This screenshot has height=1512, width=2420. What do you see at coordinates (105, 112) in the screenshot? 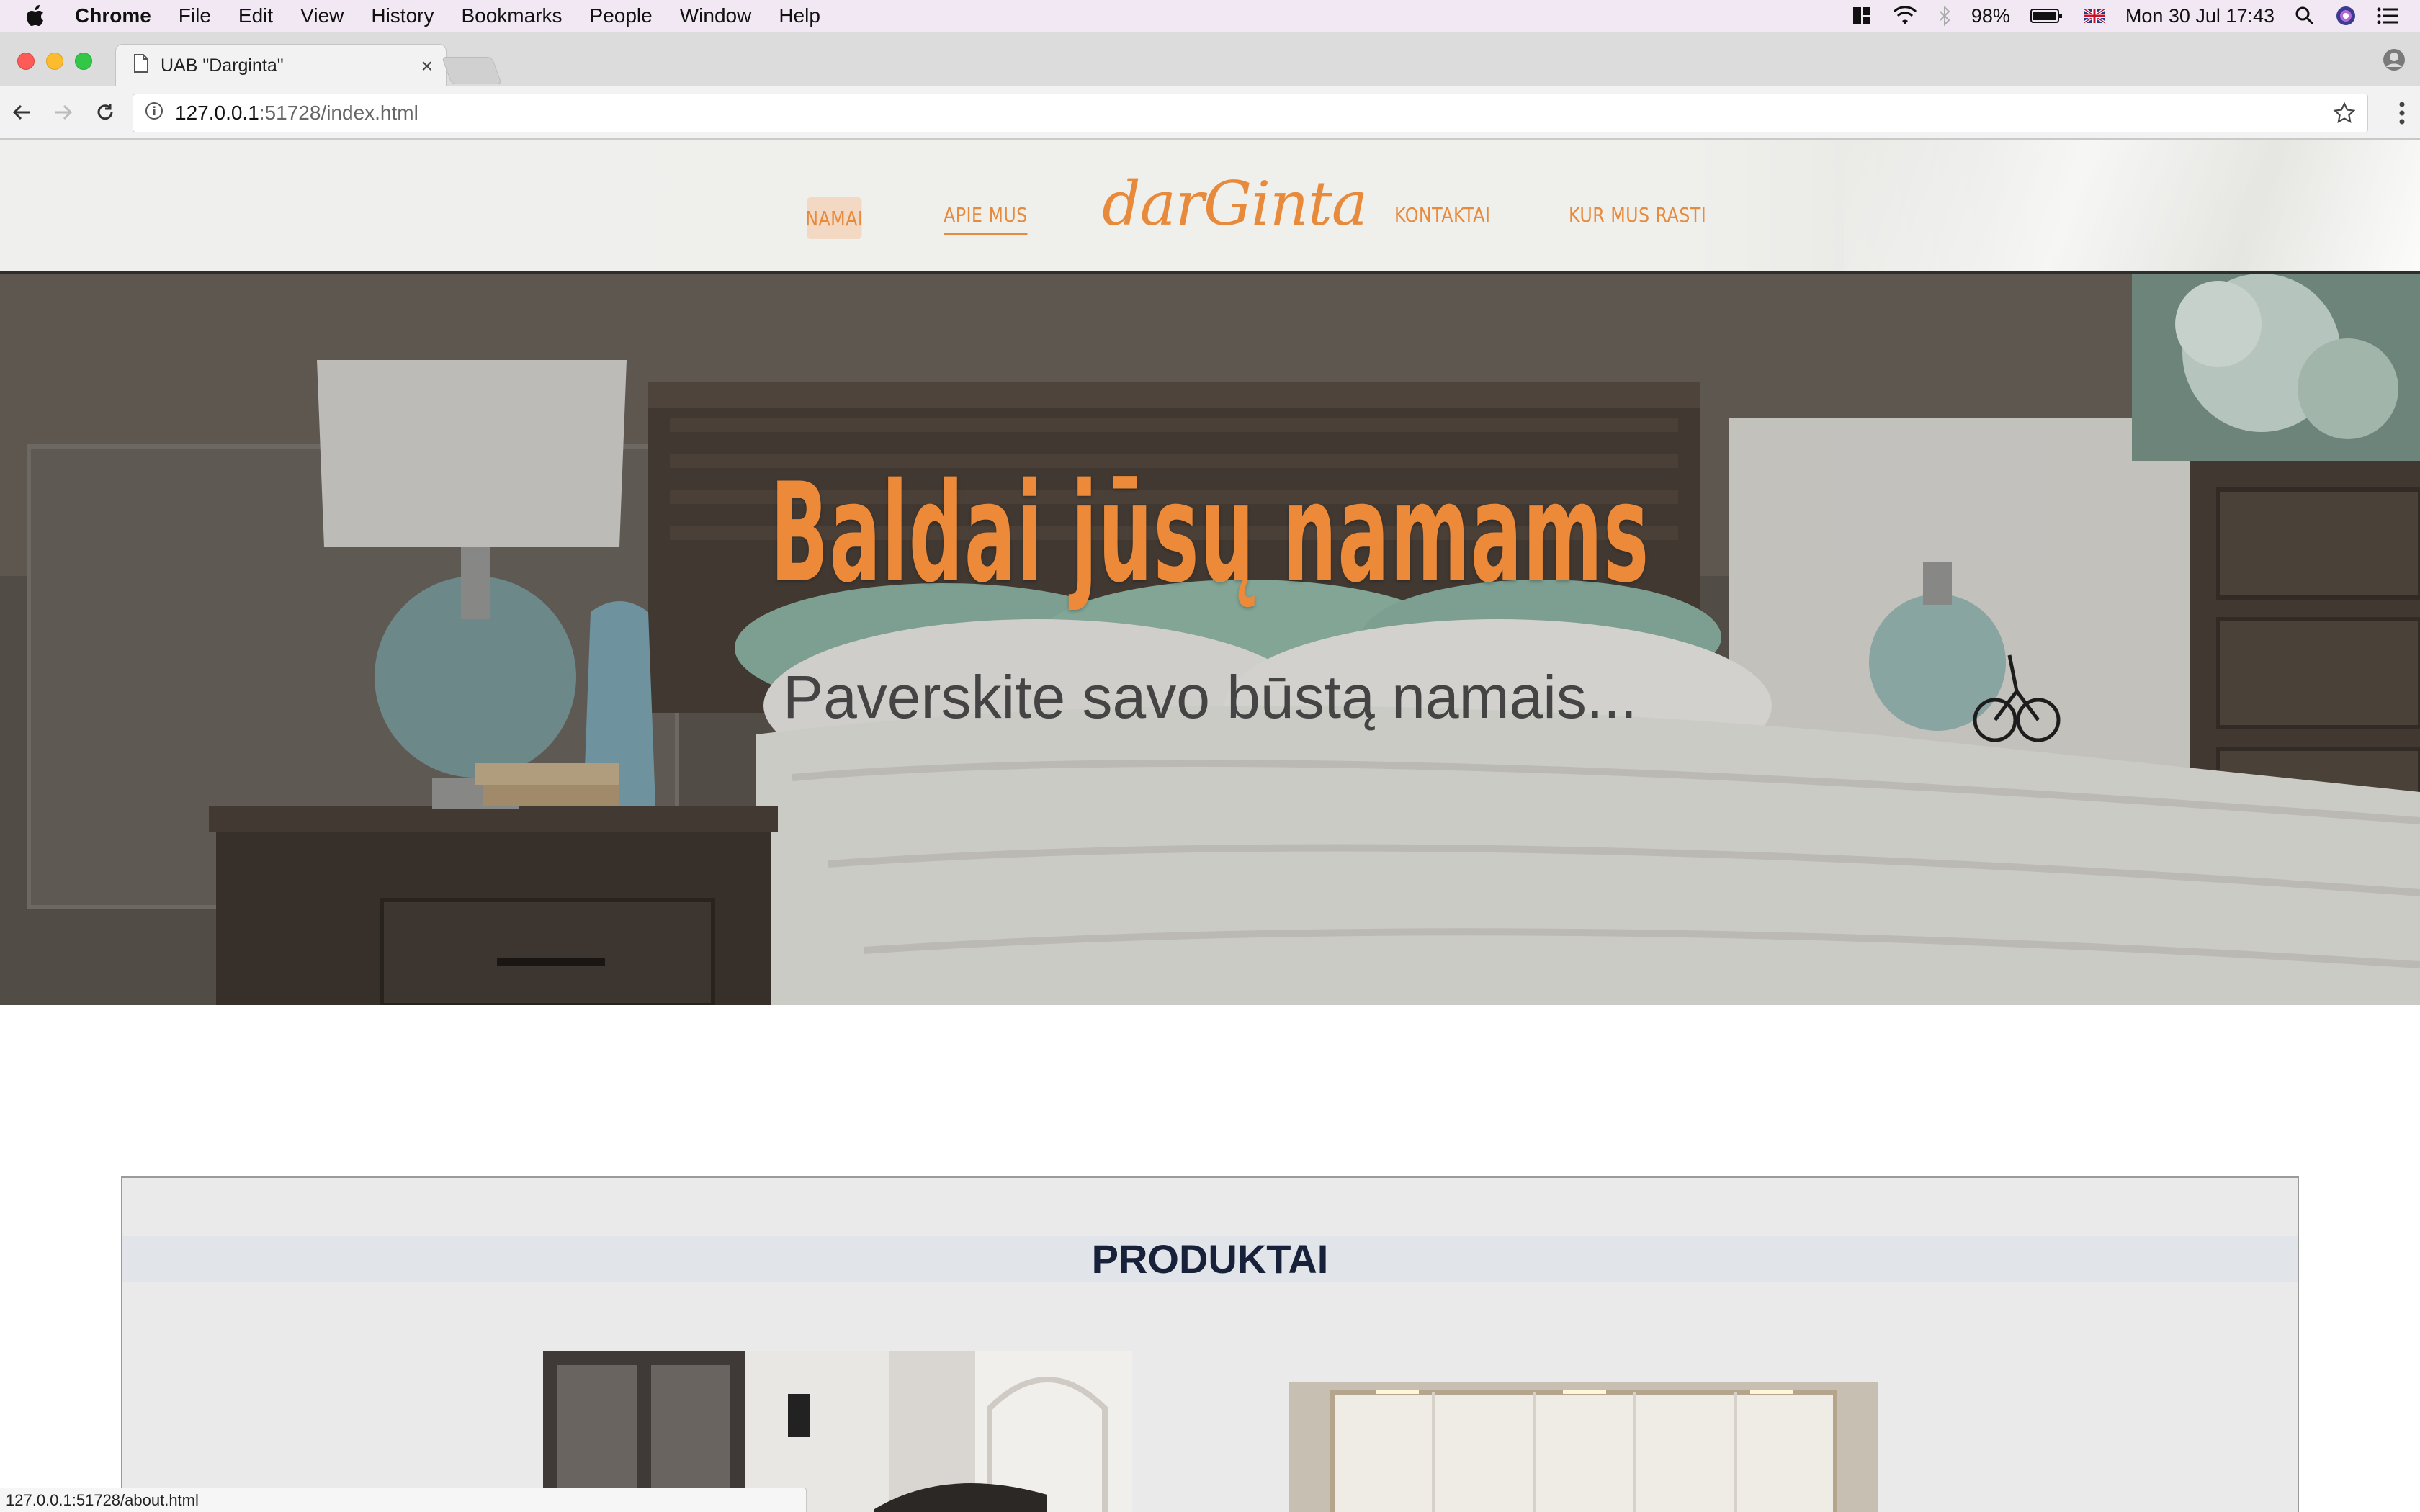
I see `reload-icon` at bounding box center [105, 112].